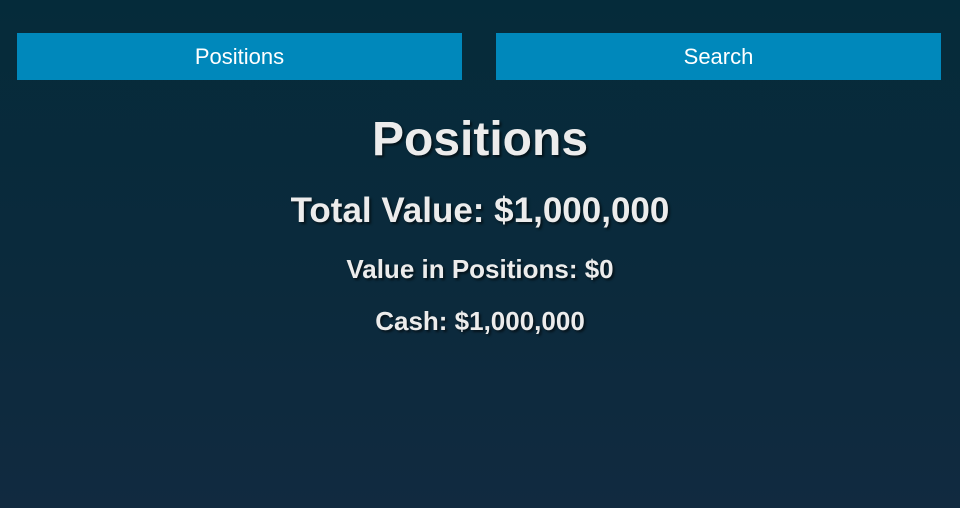 Image resolution: width=960 pixels, height=508 pixels. I want to click on top-nav: Positions Search, so click(479, 56).